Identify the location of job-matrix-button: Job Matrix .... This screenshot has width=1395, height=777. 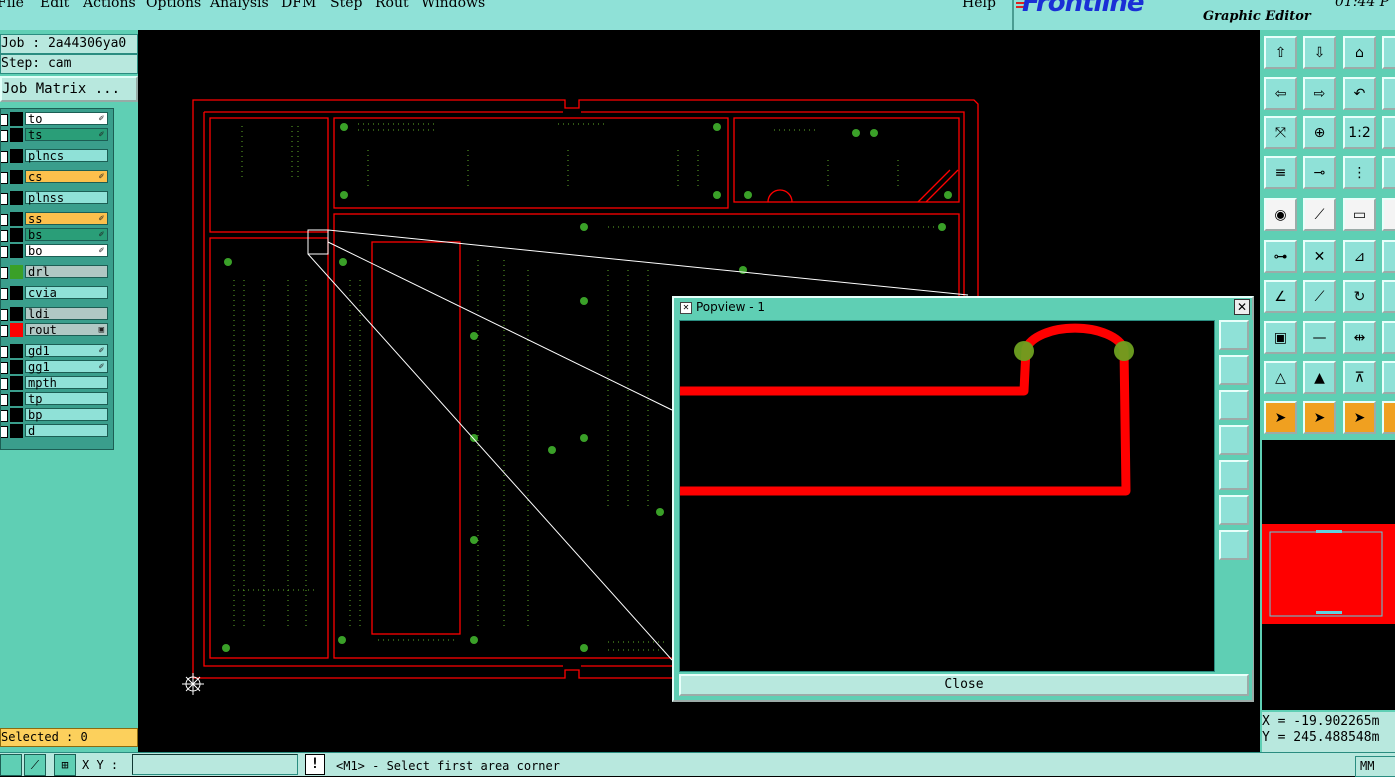
(69, 89).